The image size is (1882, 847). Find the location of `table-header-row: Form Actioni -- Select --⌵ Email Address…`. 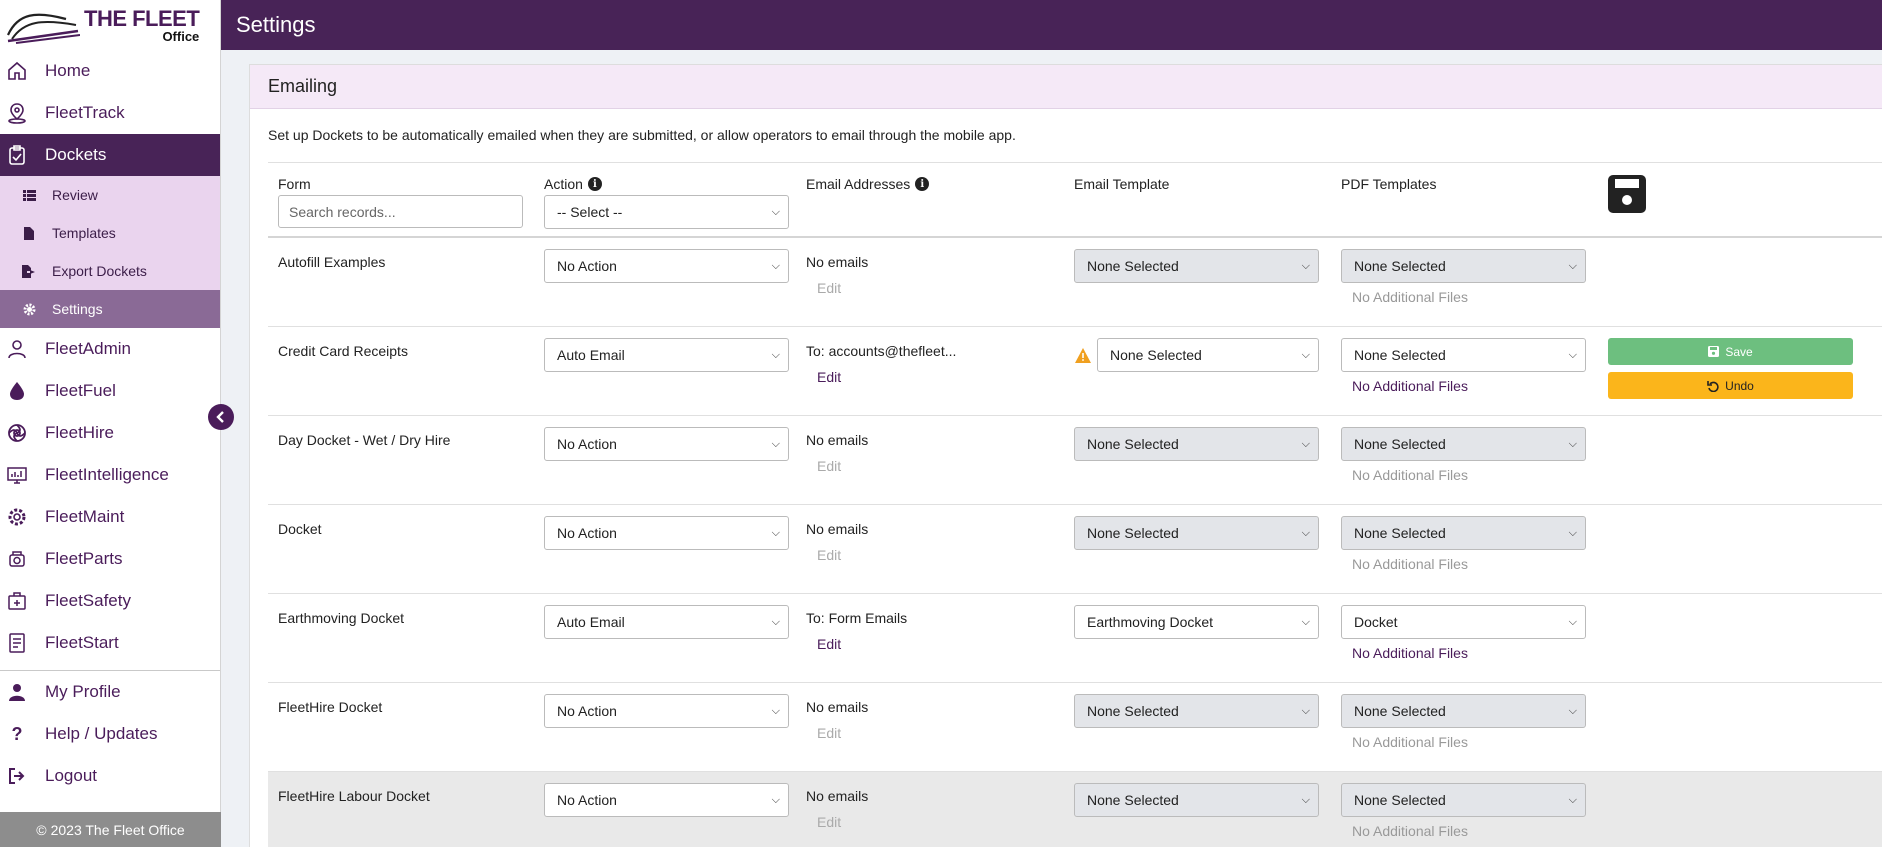

table-header-row: Form Actioni -- Select --⌵ Email Address… is located at coordinates (1075, 200).